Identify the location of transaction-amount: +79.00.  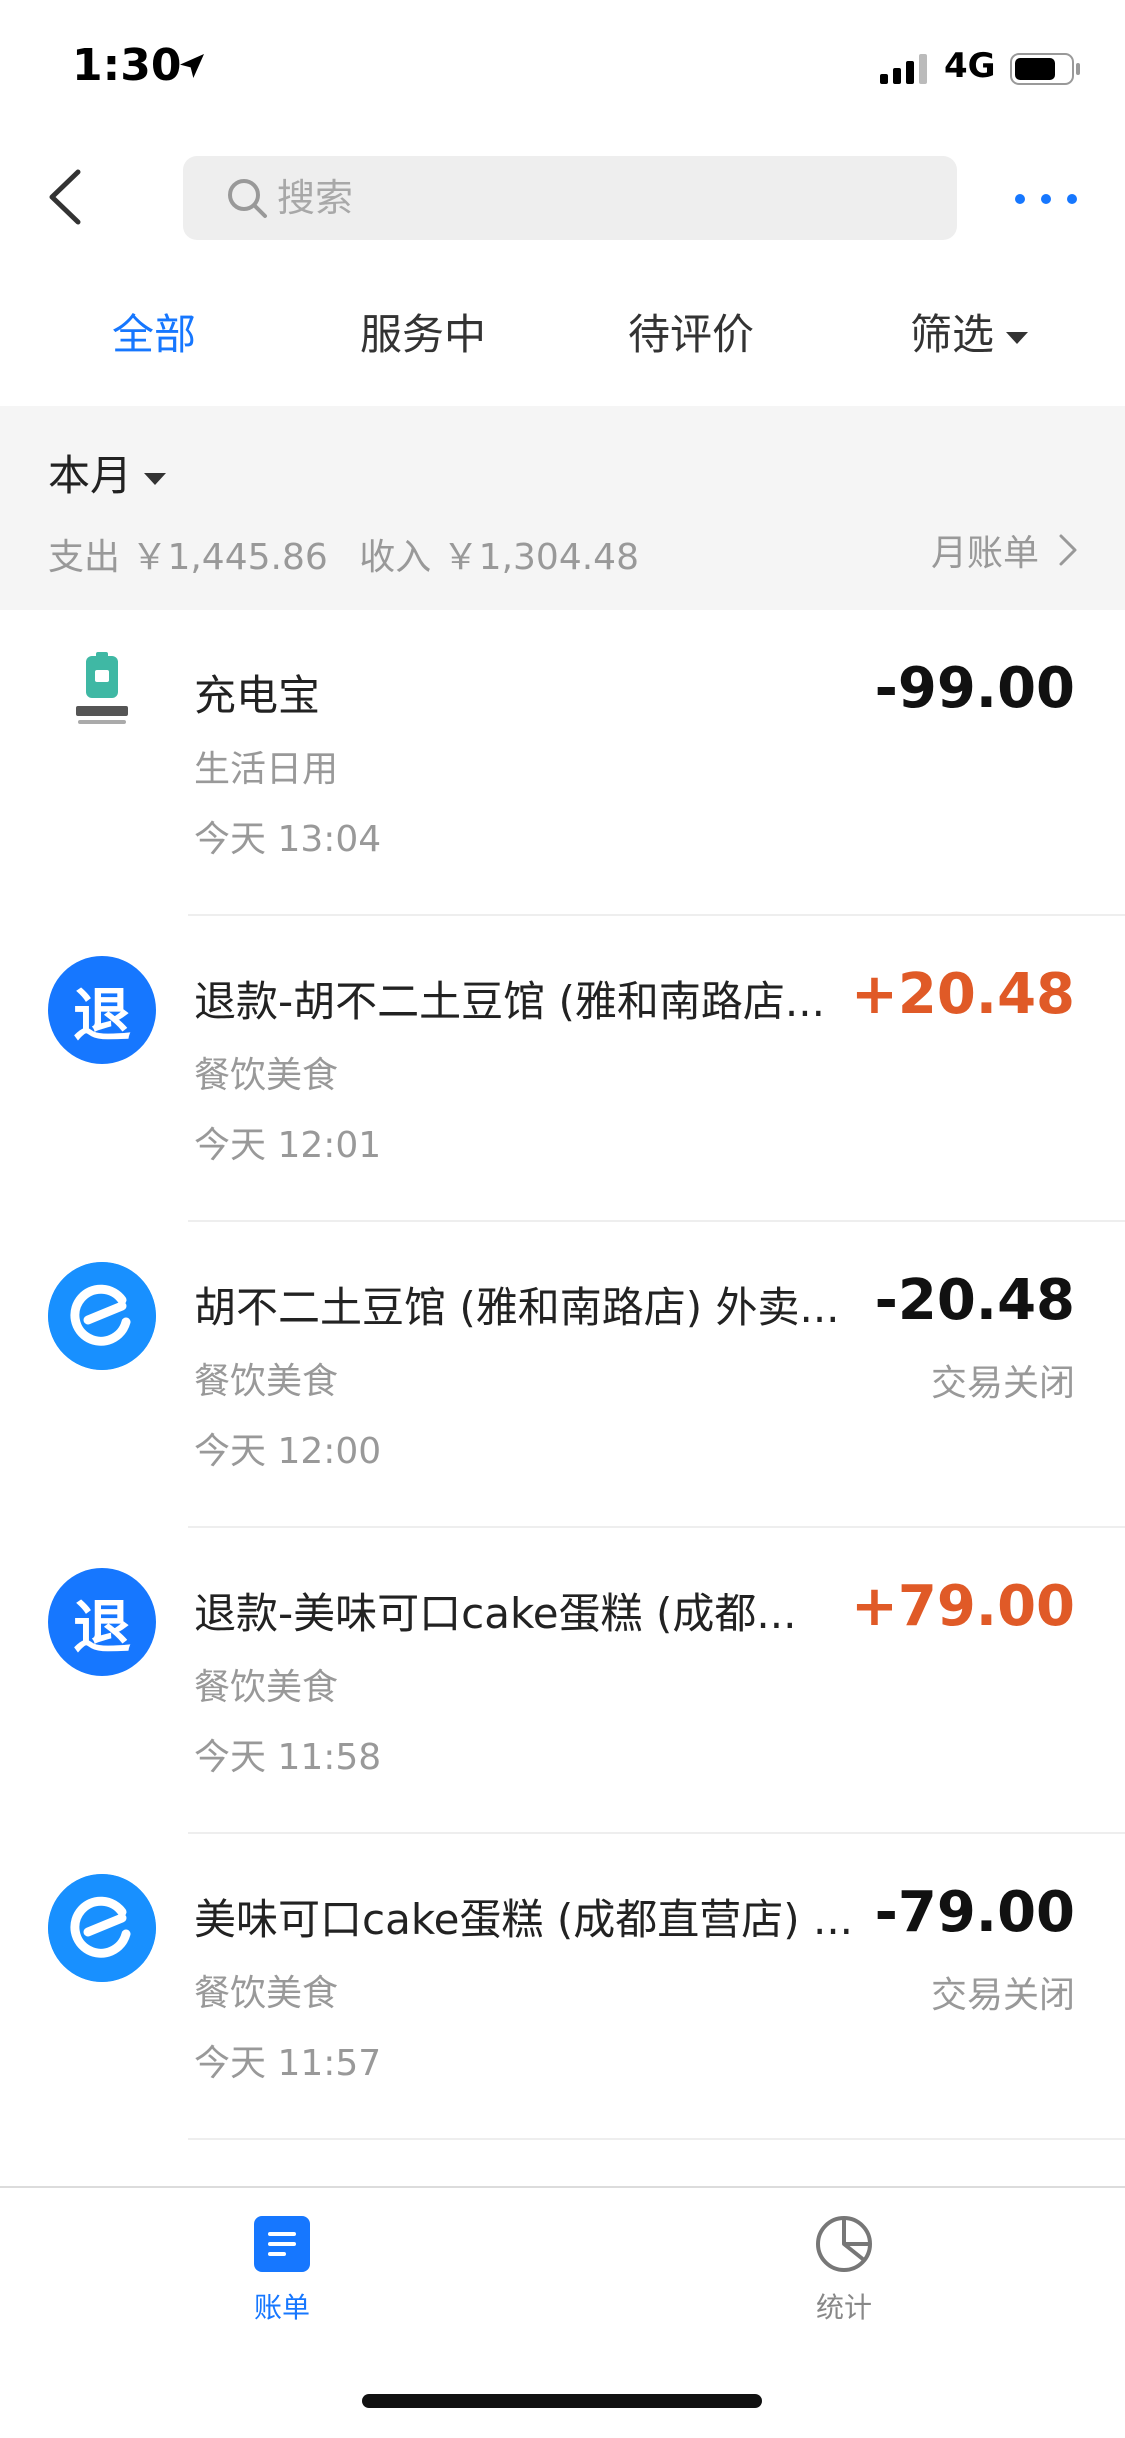
(962, 1606).